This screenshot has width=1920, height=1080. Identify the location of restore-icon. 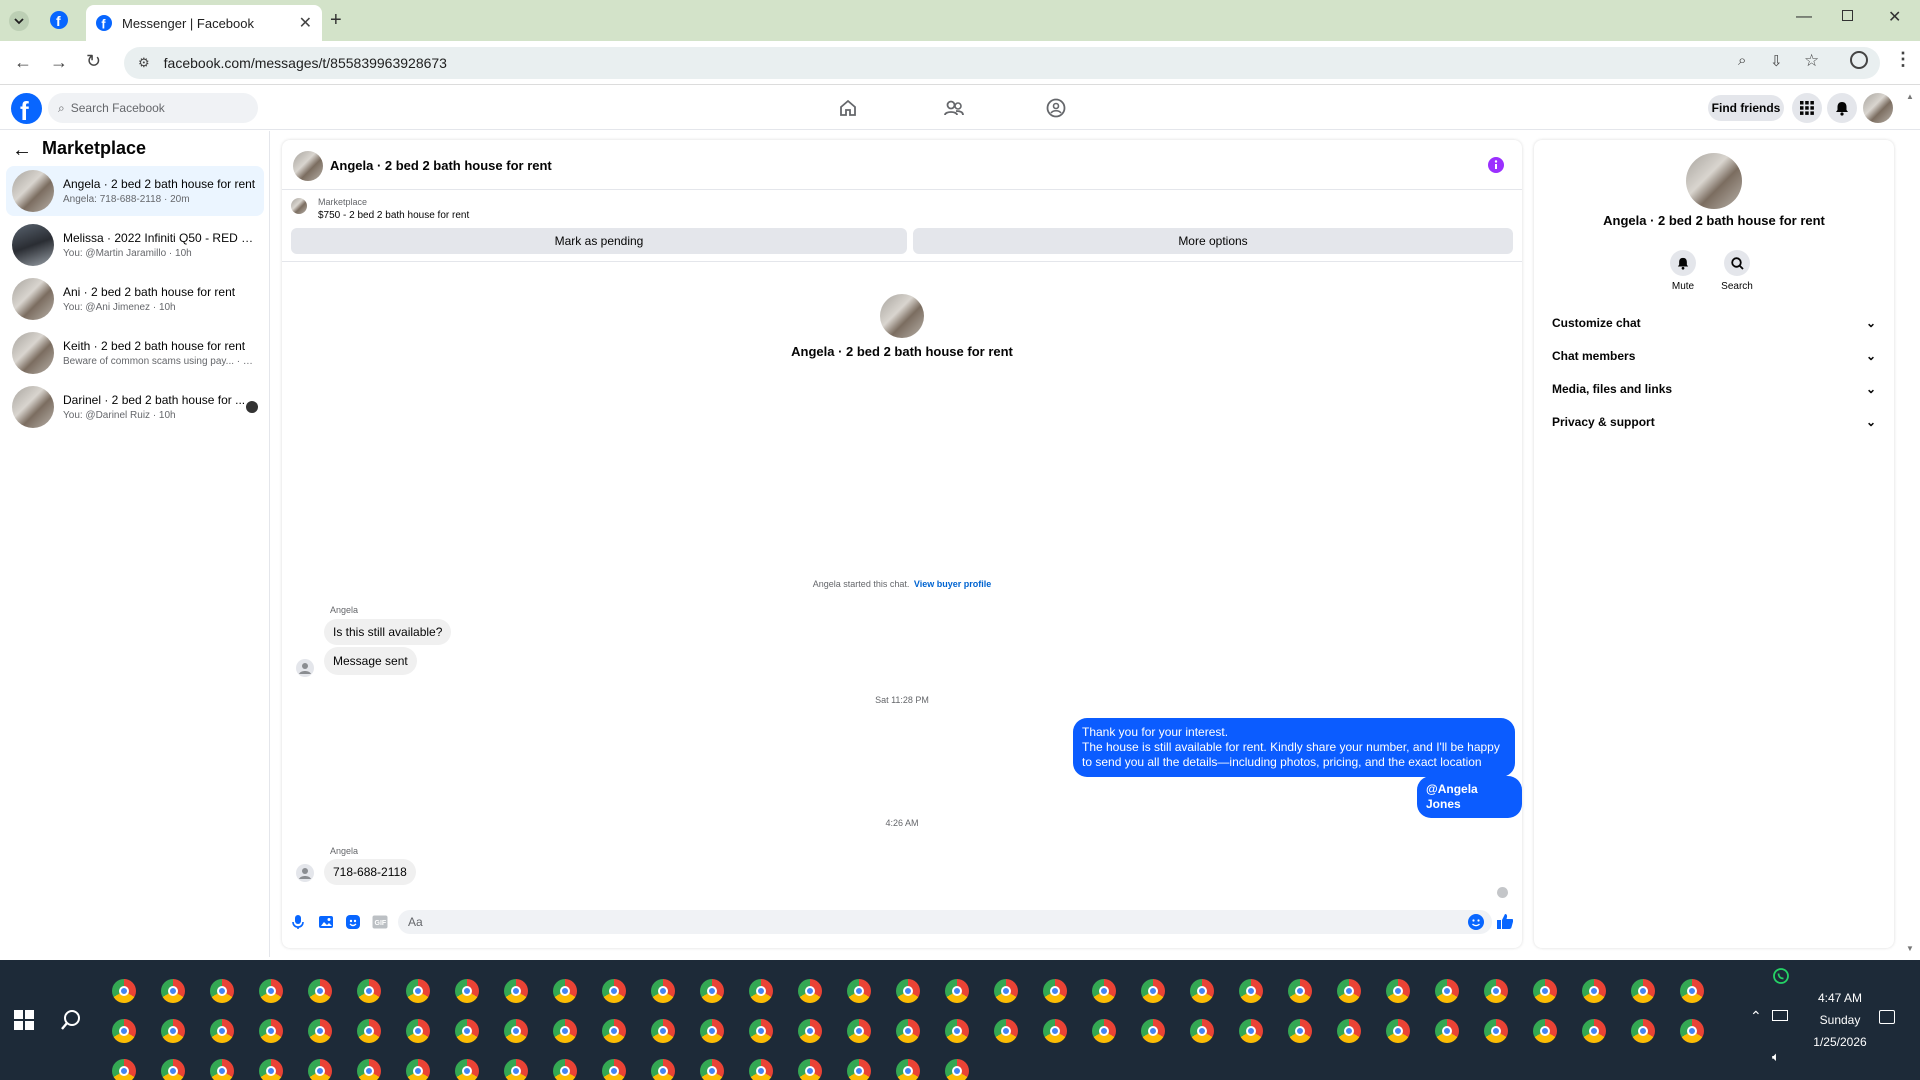
(1847, 15).